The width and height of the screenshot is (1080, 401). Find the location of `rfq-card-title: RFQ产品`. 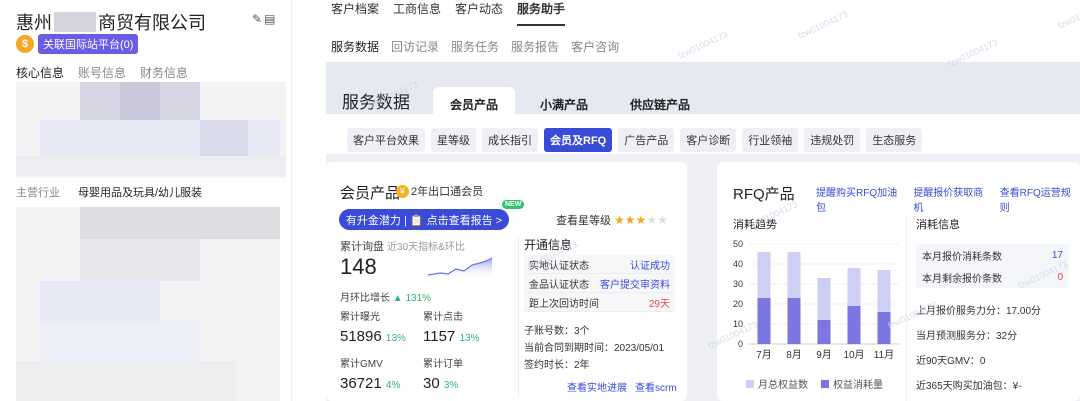

rfq-card-title: RFQ产品 is located at coordinates (764, 194).